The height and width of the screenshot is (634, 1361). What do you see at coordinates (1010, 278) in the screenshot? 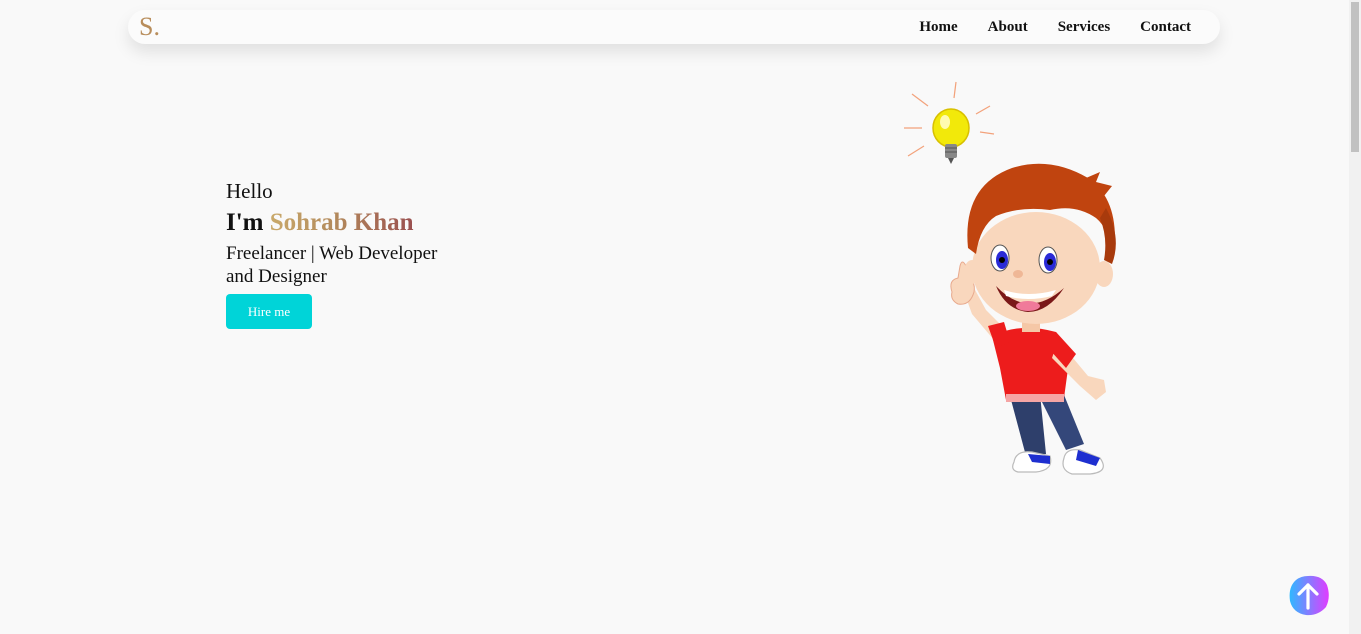
I see `boy-with-lightbulb-illustration` at bounding box center [1010, 278].